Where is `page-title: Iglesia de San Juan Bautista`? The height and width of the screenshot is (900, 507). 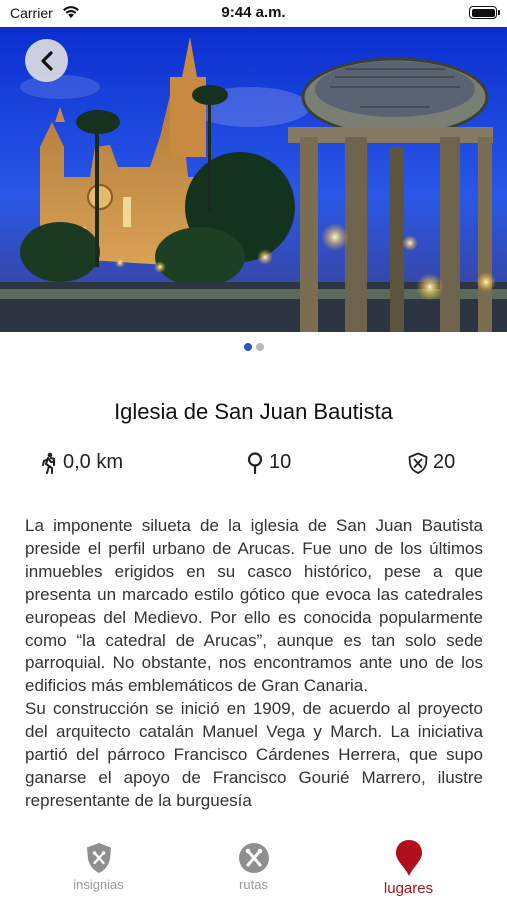 page-title: Iglesia de San Juan Bautista is located at coordinates (253, 411).